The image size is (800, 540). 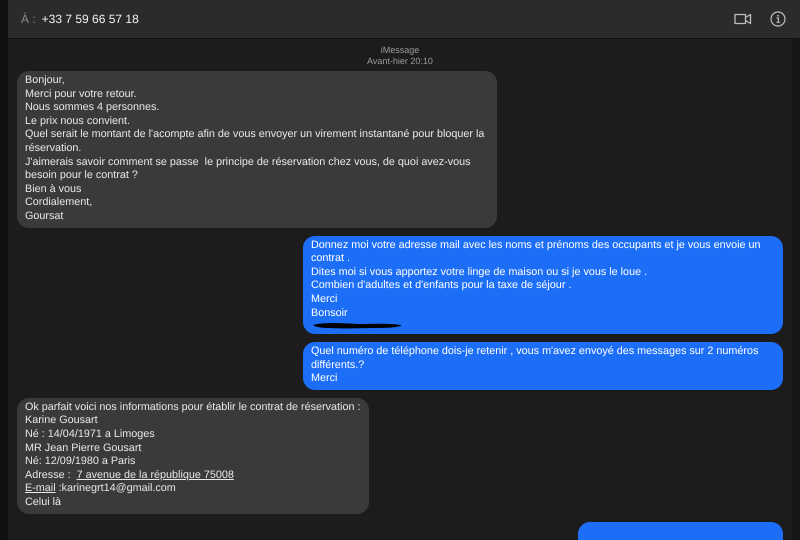 I want to click on message-text: Ok parfait voici nos informations pour établir le contrat de réservation : Karine Gousart Né : 14/04/1971 a Limoges MR Jean Pierre Gousart Né: 12/09/1980 a Paris Adresse : 7 avenue de la république 75008 E-mail :karinegrt14@gmail.com Celui là, so click(x=192, y=455).